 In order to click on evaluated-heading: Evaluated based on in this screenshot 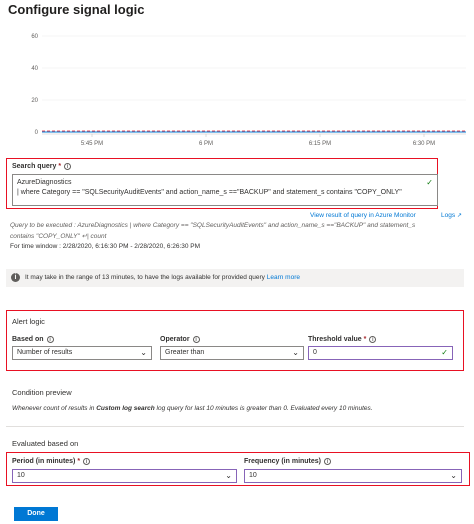, I will do `click(45, 443)`.